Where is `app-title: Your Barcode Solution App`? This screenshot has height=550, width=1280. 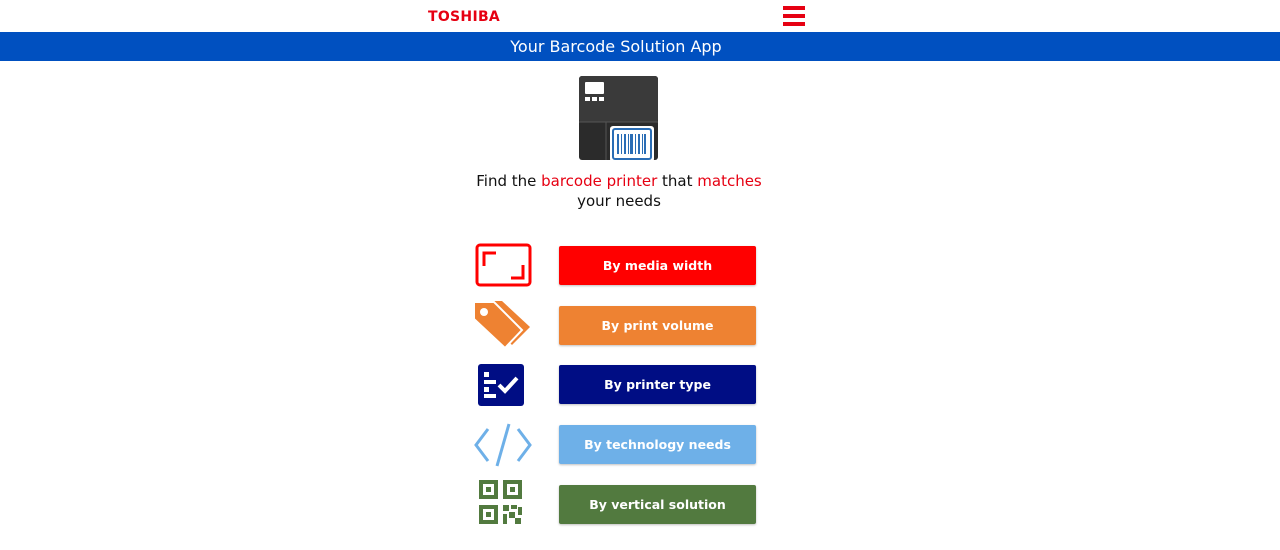 app-title: Your Barcode Solution App is located at coordinates (616, 46).